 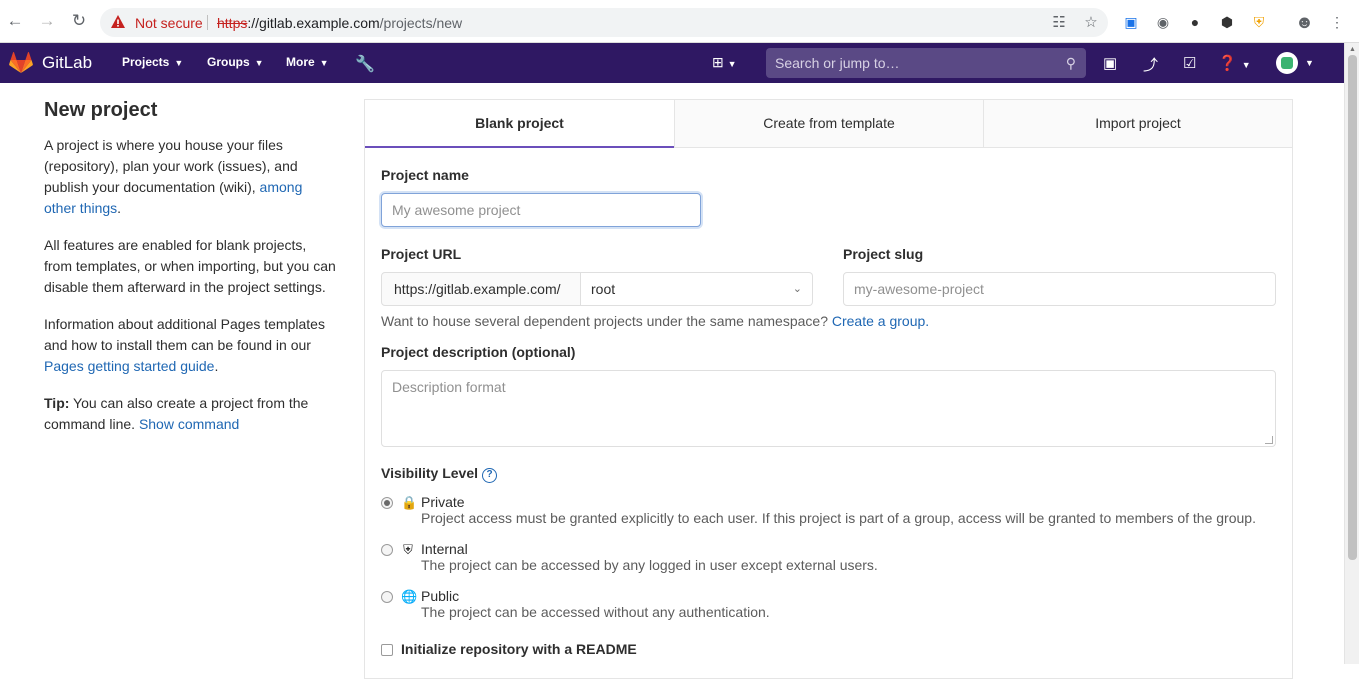 I want to click on gitlab-brand: GitLab, so click(x=67, y=63).